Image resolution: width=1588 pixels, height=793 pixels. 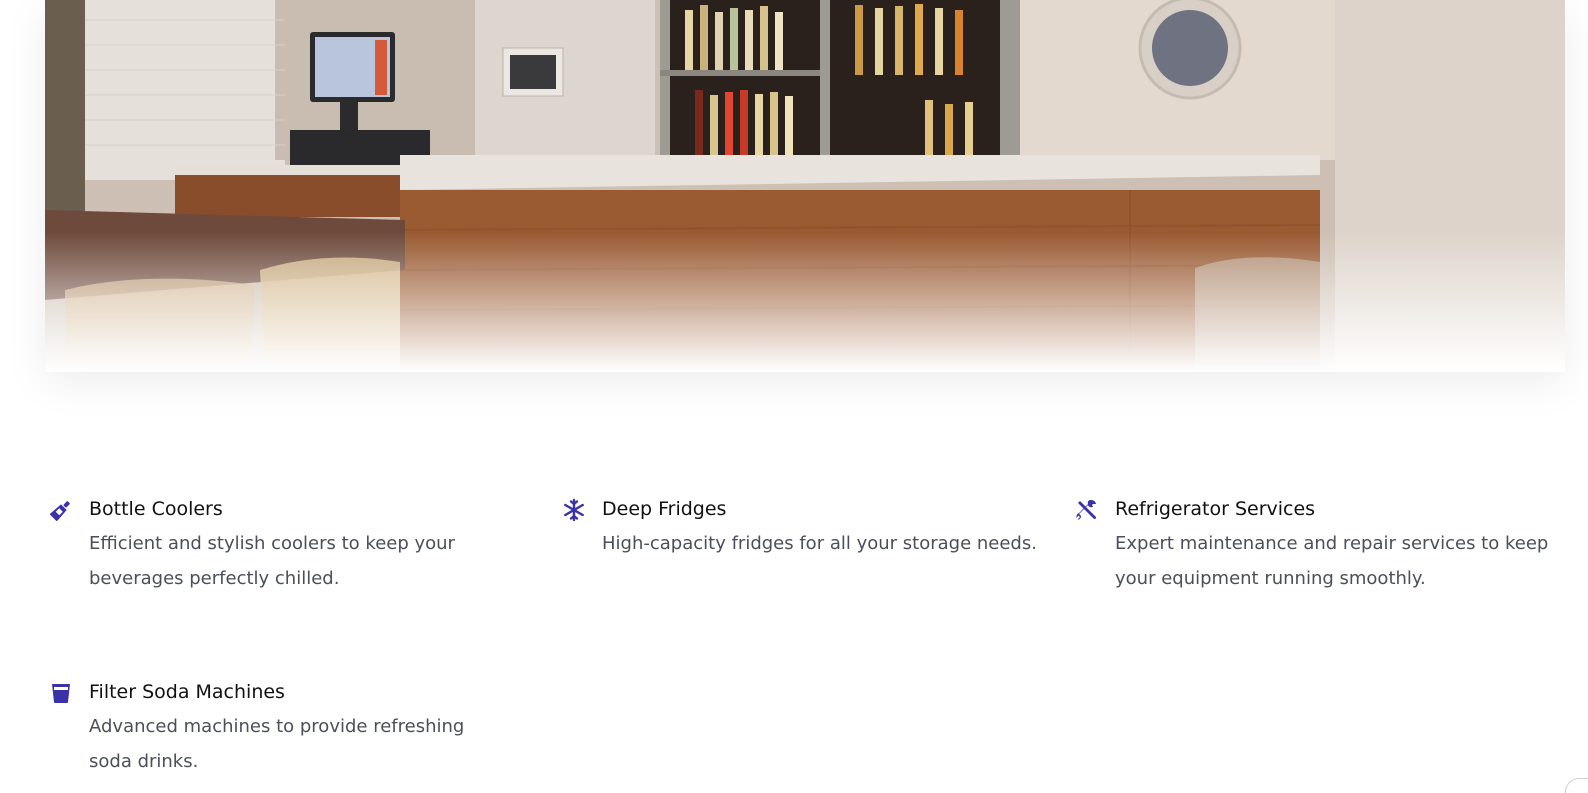 What do you see at coordinates (1087, 510) in the screenshot?
I see `tools-icon` at bounding box center [1087, 510].